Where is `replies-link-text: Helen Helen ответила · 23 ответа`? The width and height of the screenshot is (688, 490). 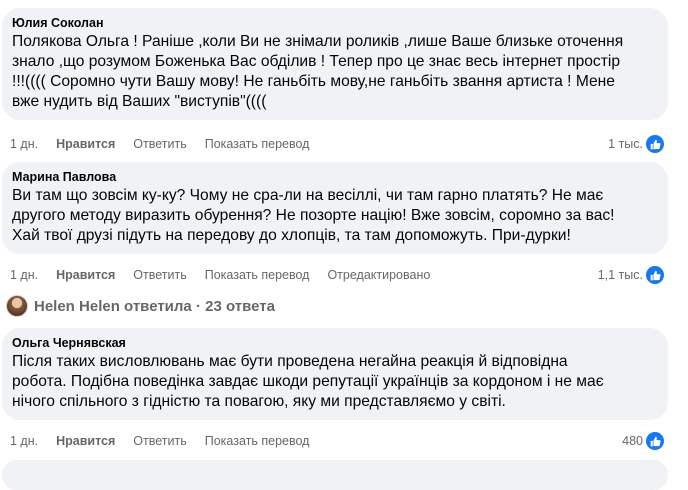
replies-link-text: Helen Helen ответила · 23 ответа is located at coordinates (154, 306).